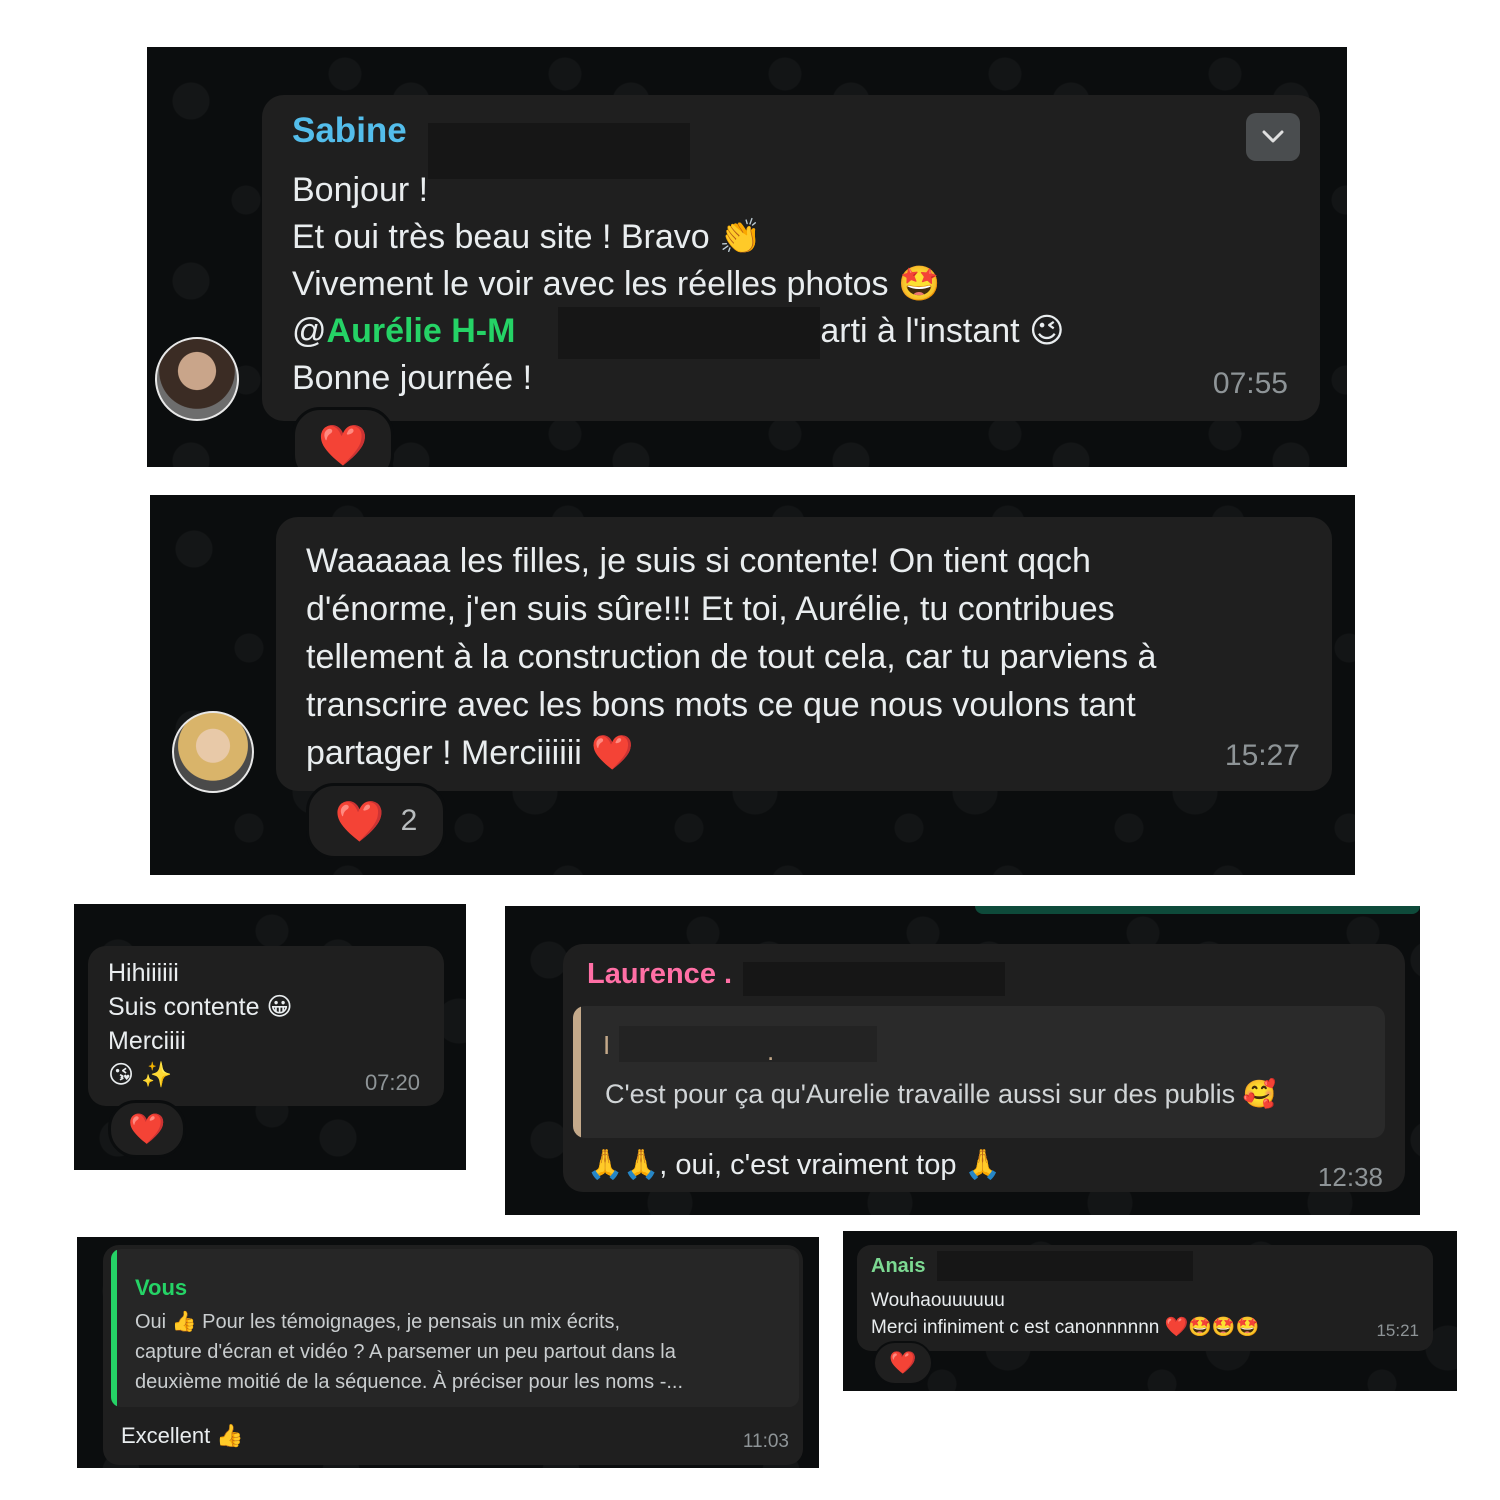 Image resolution: width=1500 pixels, height=1500 pixels. What do you see at coordinates (279, 1007) in the screenshot?
I see `grin-emoji: 😀` at bounding box center [279, 1007].